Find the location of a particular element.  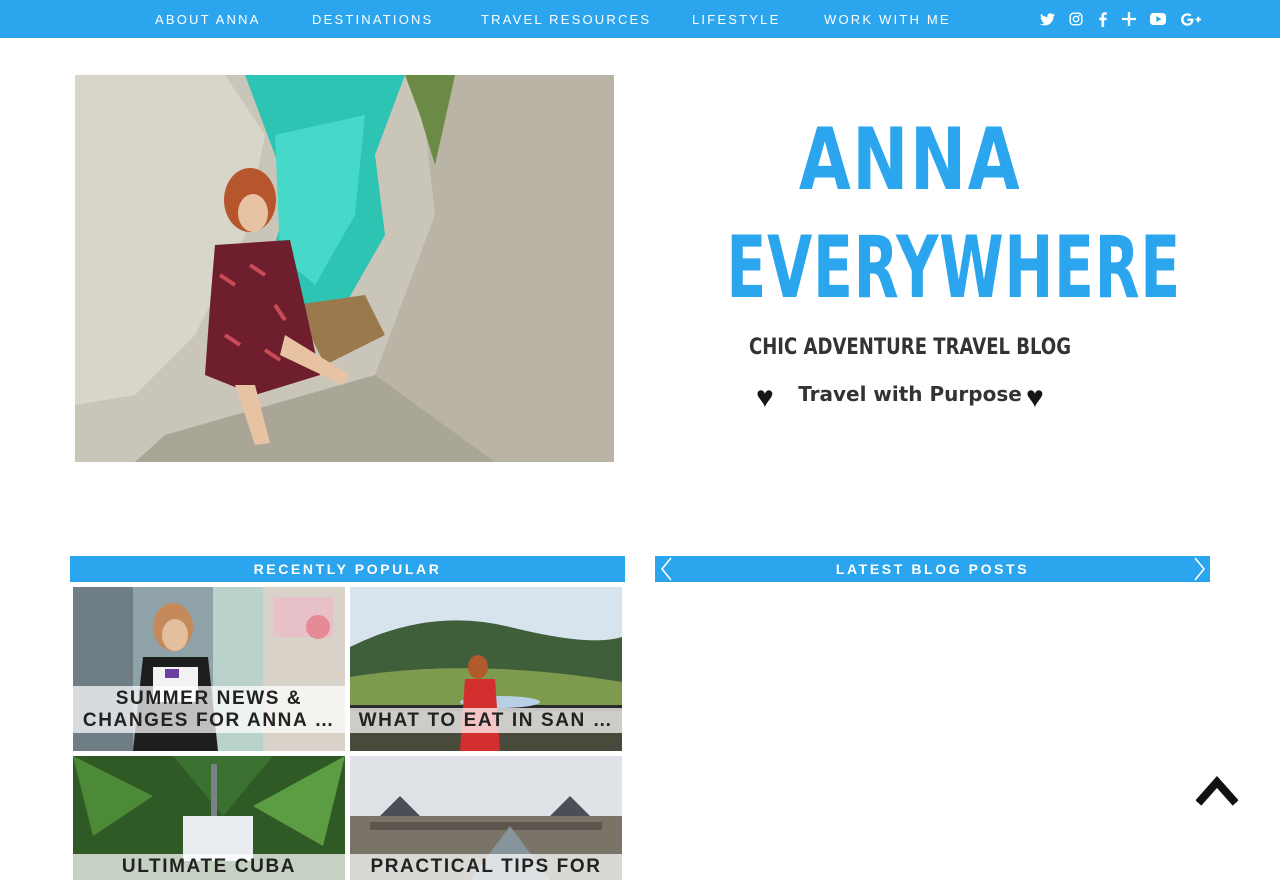

nav-lifestyle: LIFESTYLE is located at coordinates (736, 19).